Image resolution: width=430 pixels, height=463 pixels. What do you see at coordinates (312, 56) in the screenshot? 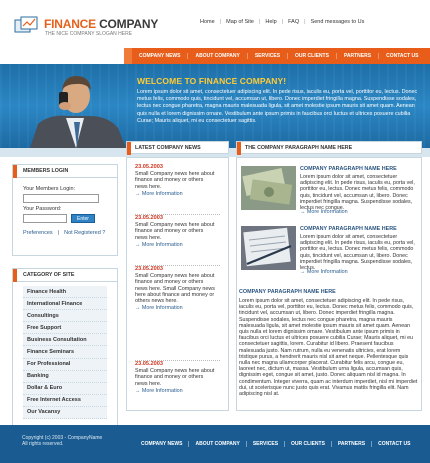
I see `nav-our-clients: OUR CLIENTS` at bounding box center [312, 56].